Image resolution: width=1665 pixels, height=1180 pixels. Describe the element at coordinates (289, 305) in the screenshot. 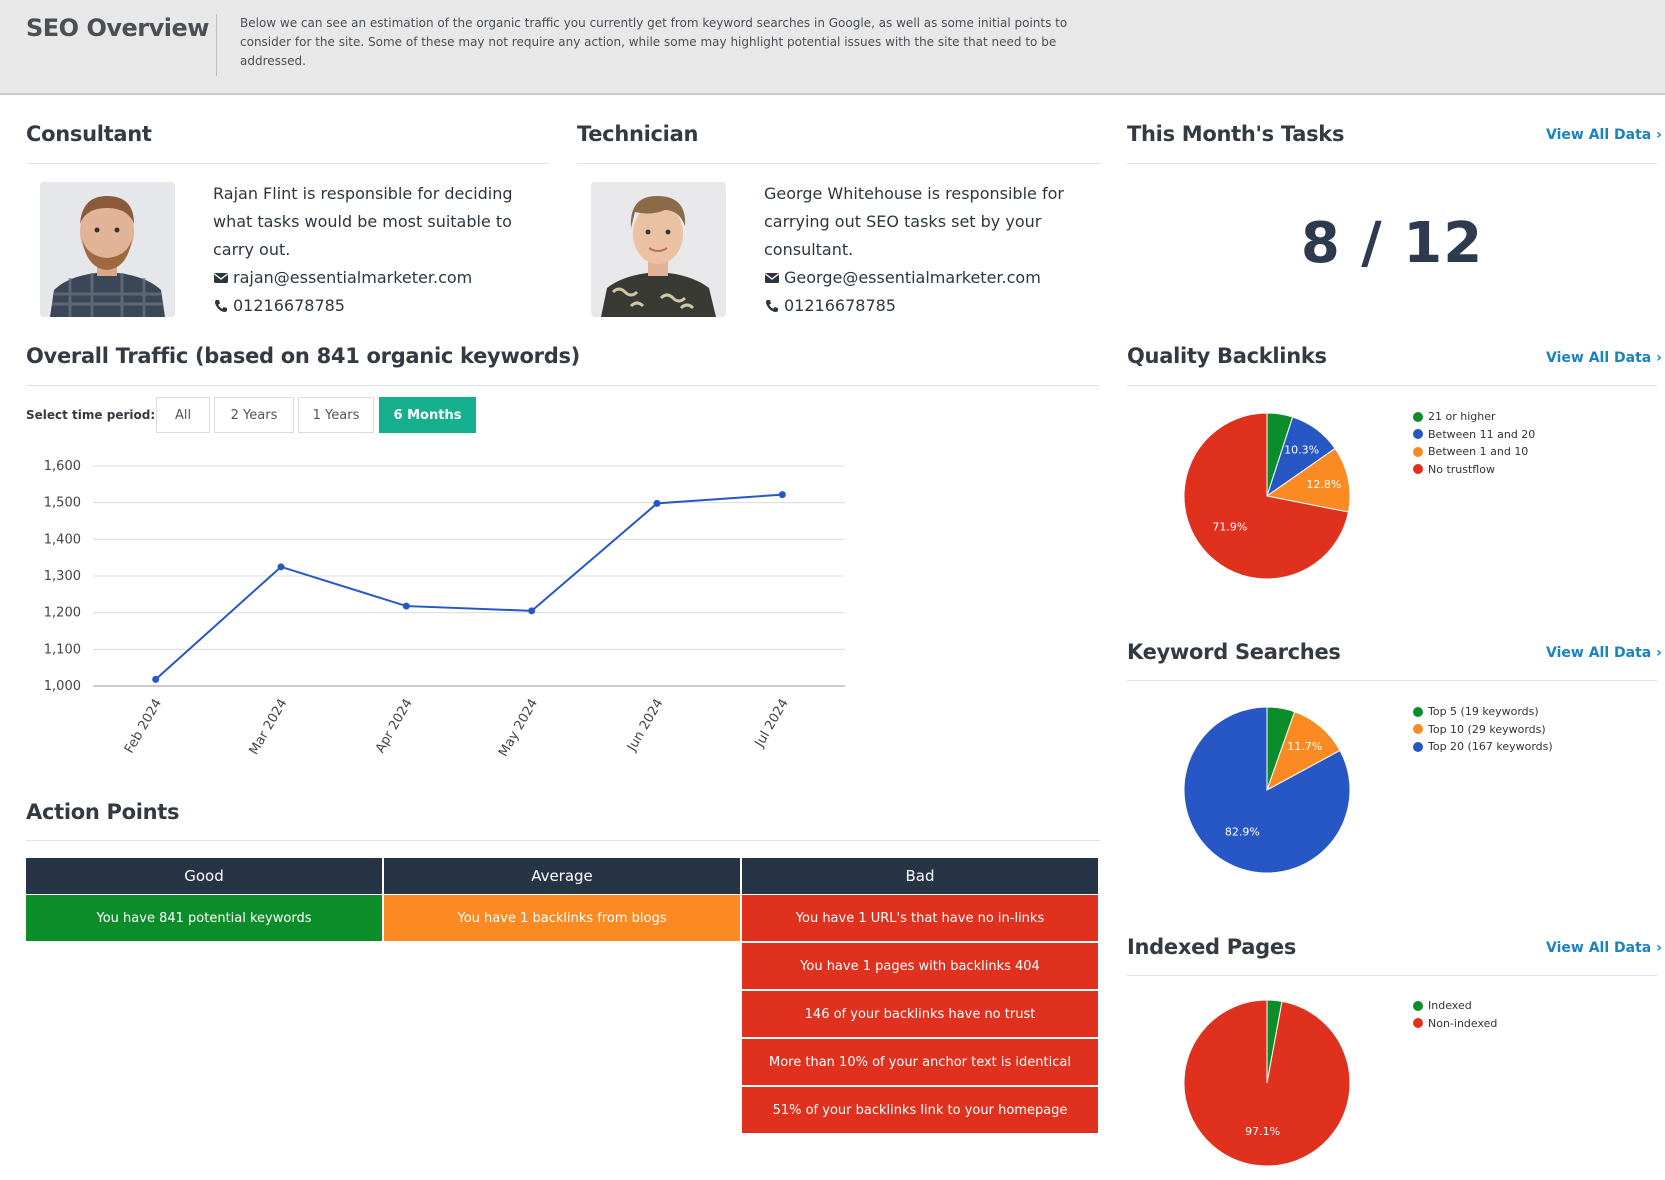

I see `consultant-phone: 01216678785` at that location.